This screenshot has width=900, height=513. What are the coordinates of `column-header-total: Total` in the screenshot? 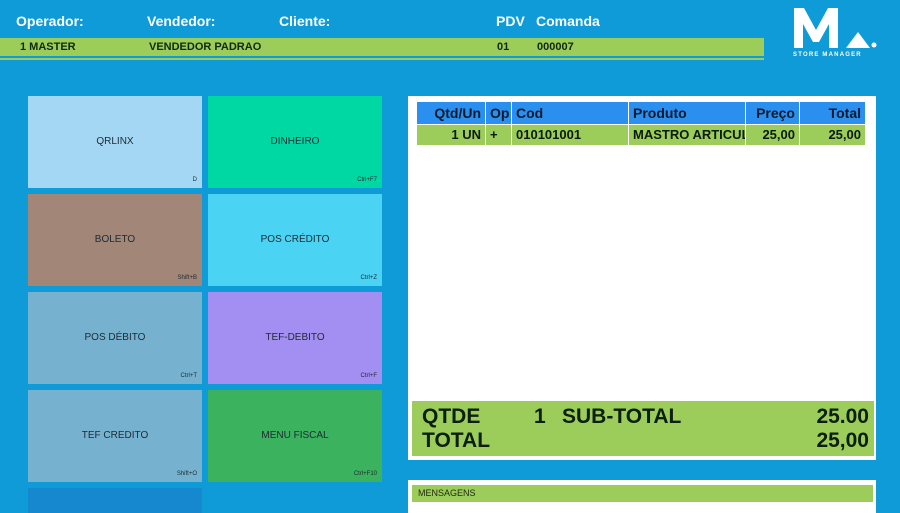 It's located at (833, 113).